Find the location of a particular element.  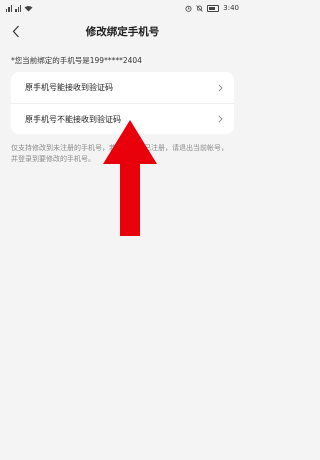

wifi-icon is located at coordinates (28, 8).